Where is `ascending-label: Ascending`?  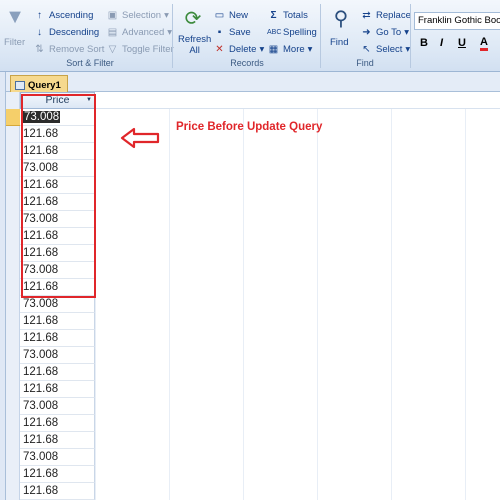 ascending-label: Ascending is located at coordinates (71, 15).